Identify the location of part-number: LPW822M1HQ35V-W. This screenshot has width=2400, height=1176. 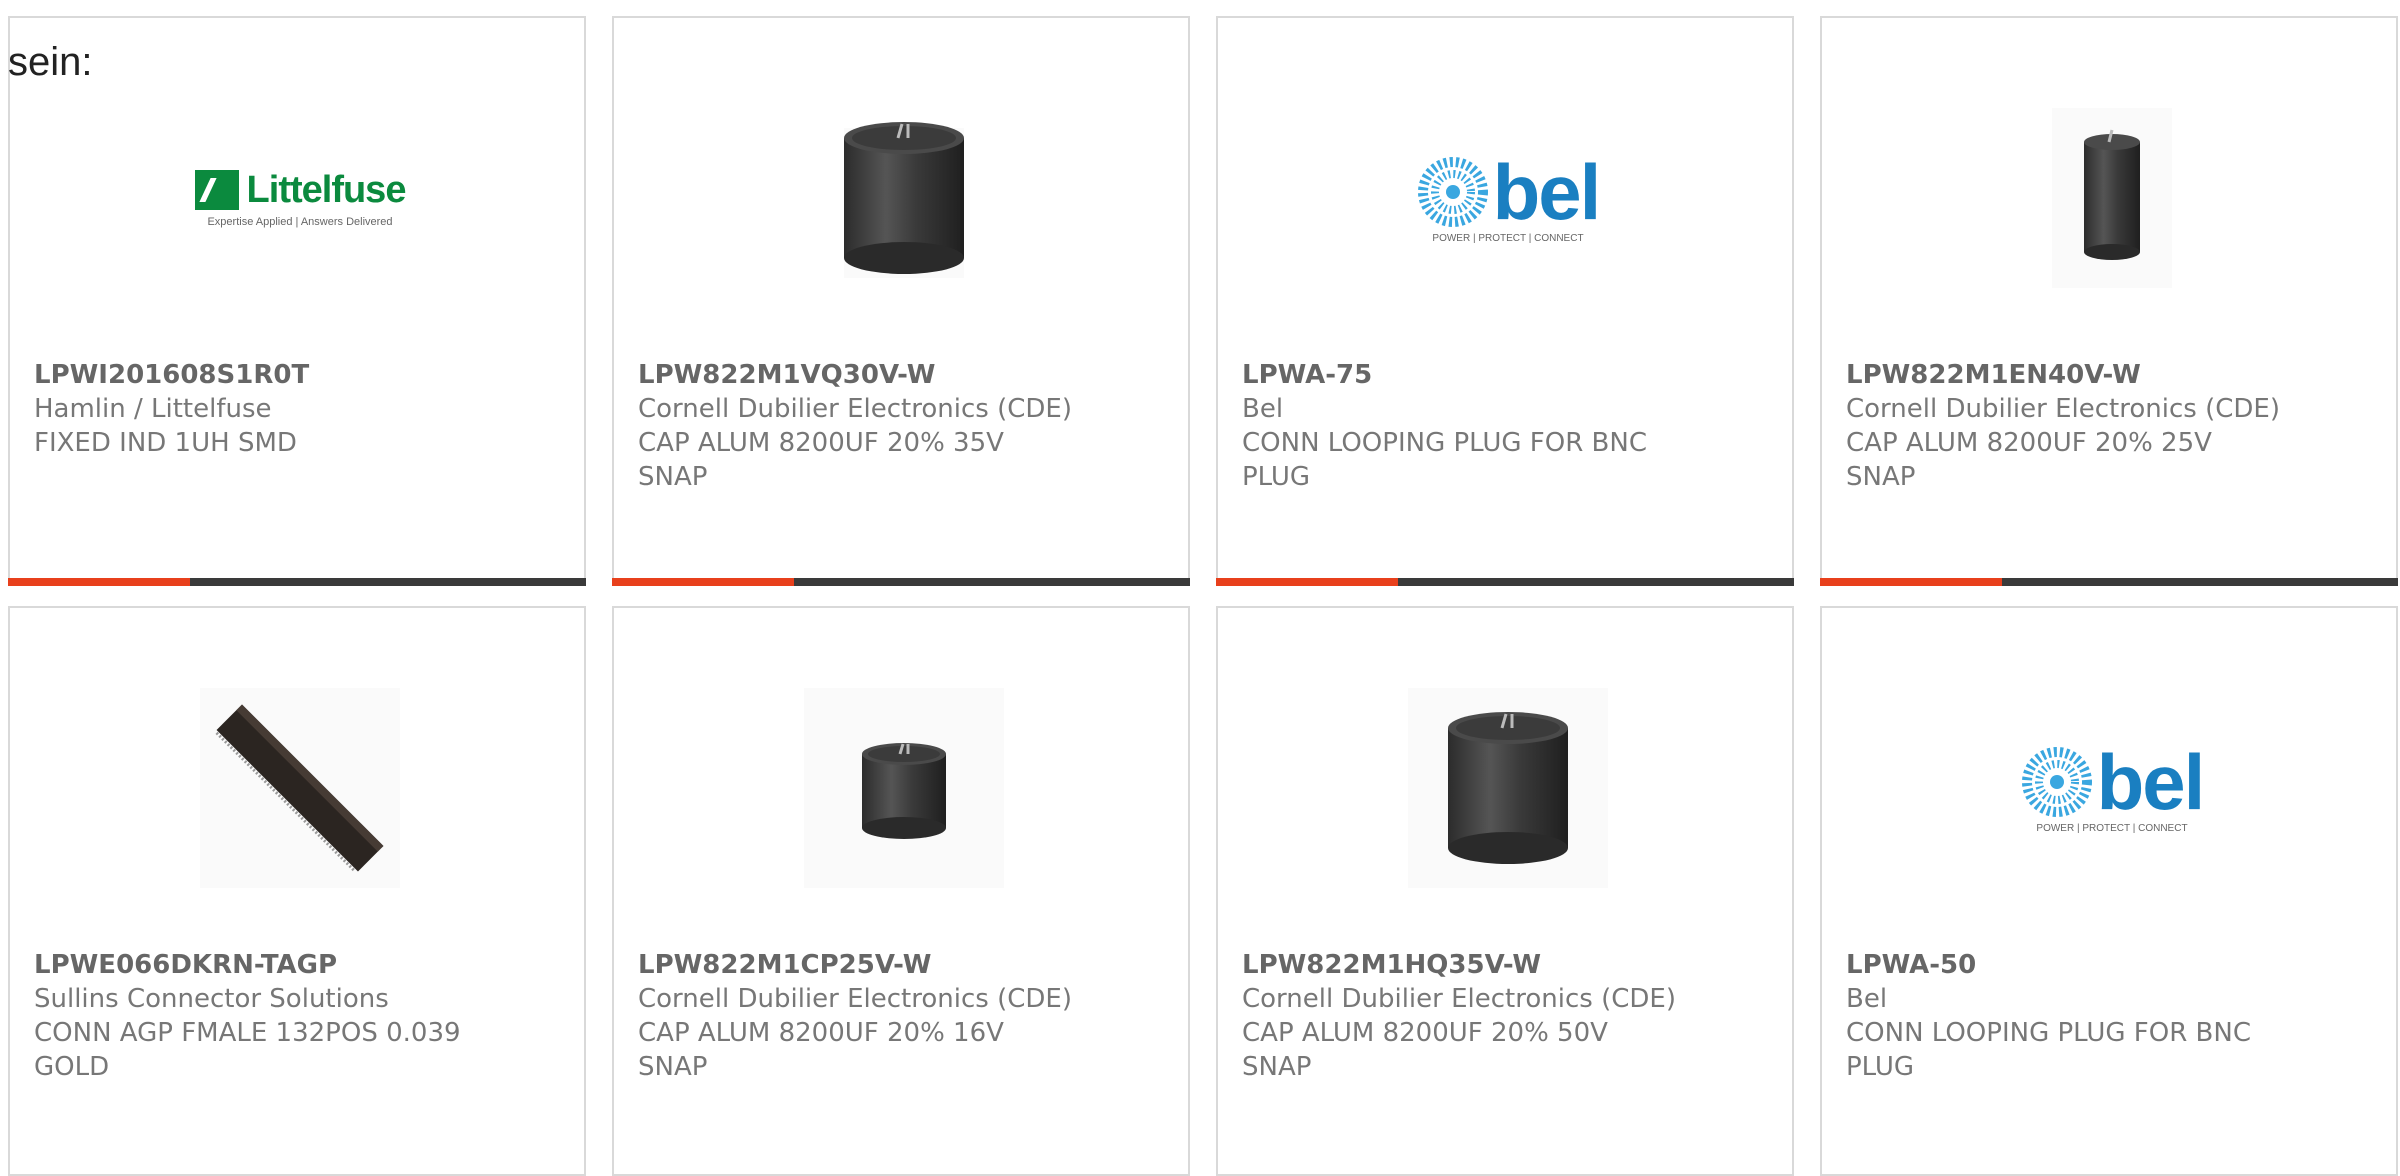
(1505, 965).